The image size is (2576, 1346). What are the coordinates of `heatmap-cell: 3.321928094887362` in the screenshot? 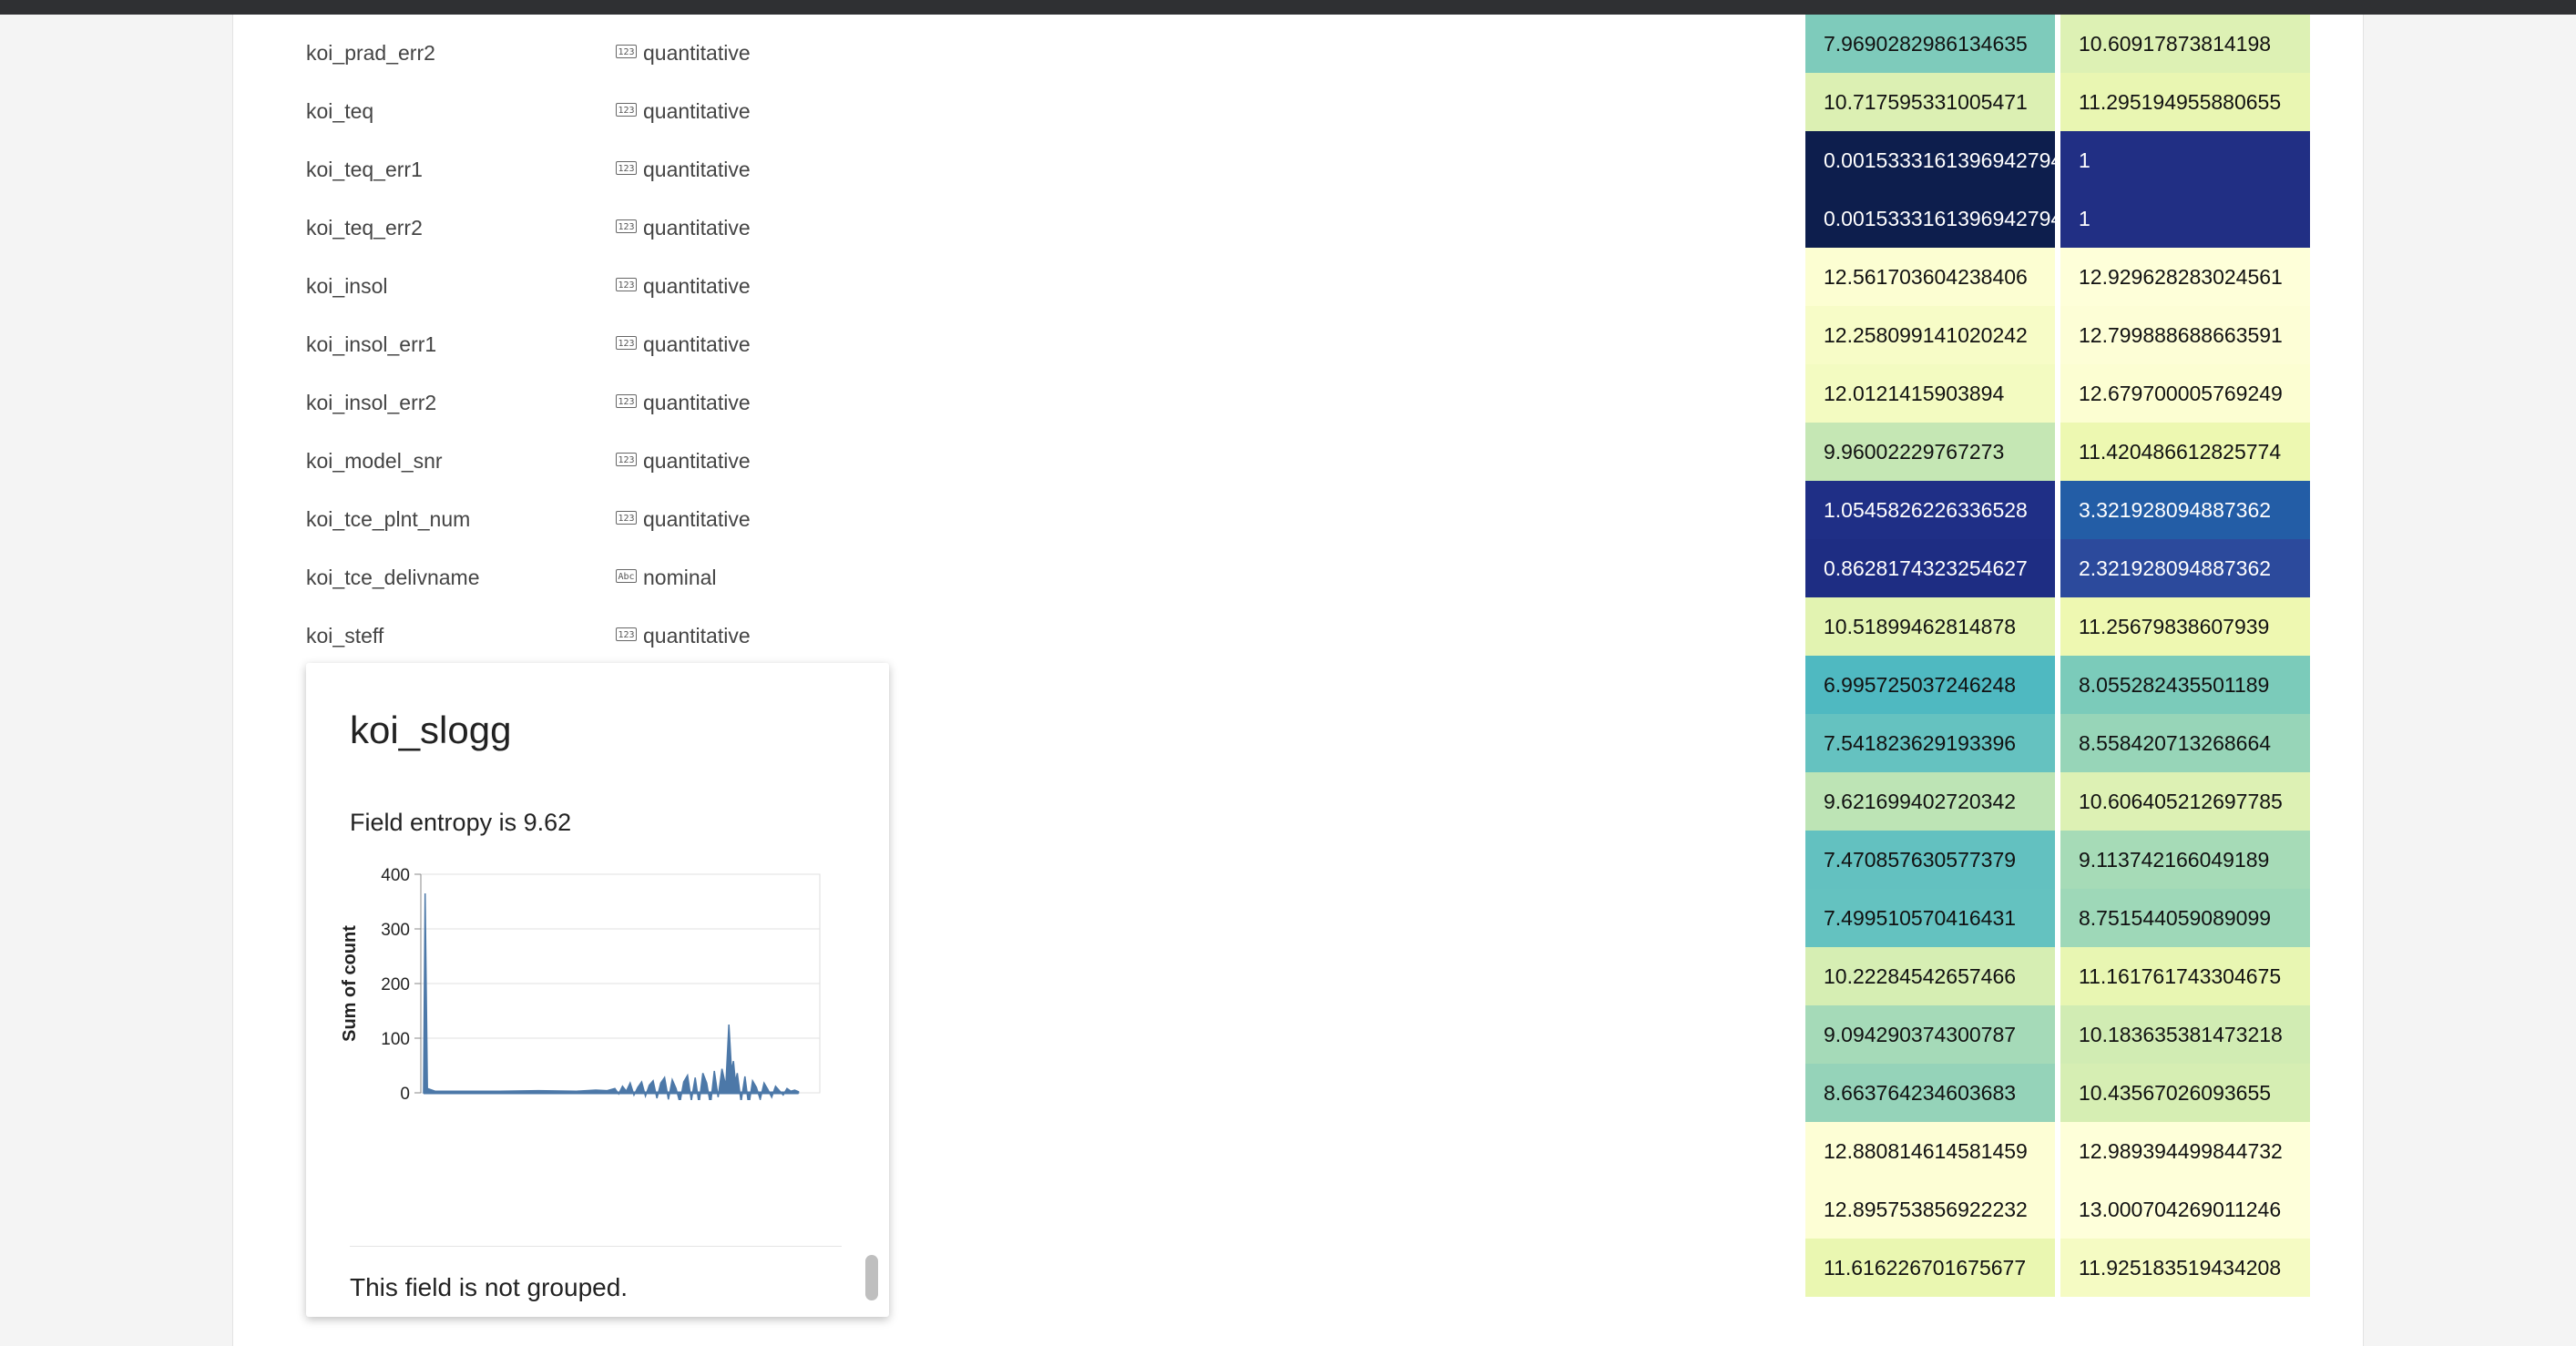 It's located at (2185, 510).